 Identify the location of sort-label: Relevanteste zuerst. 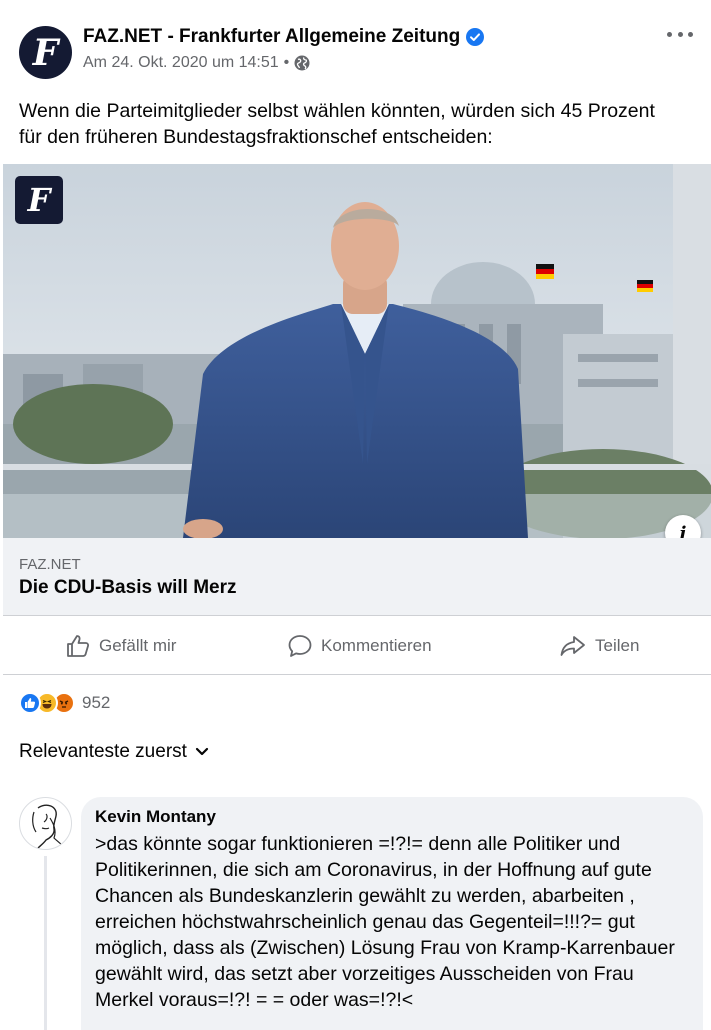
(103, 751).